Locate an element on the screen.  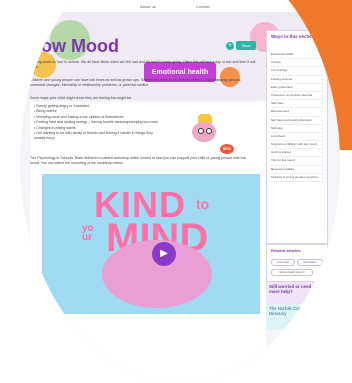
related-tag: Mental health support is located at coordinates (292, 272).